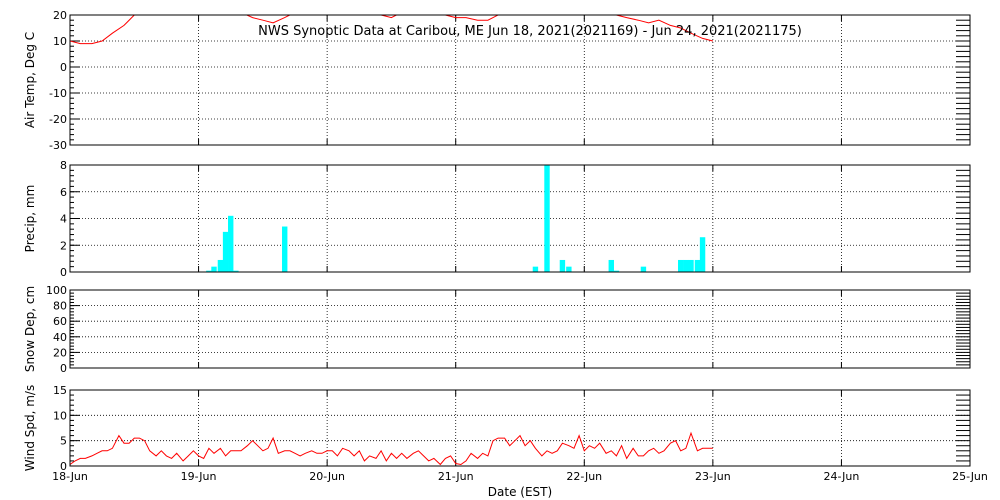 Image resolution: width=1000 pixels, height=500 pixels. I want to click on y-tick-label: 8, so click(63, 165).